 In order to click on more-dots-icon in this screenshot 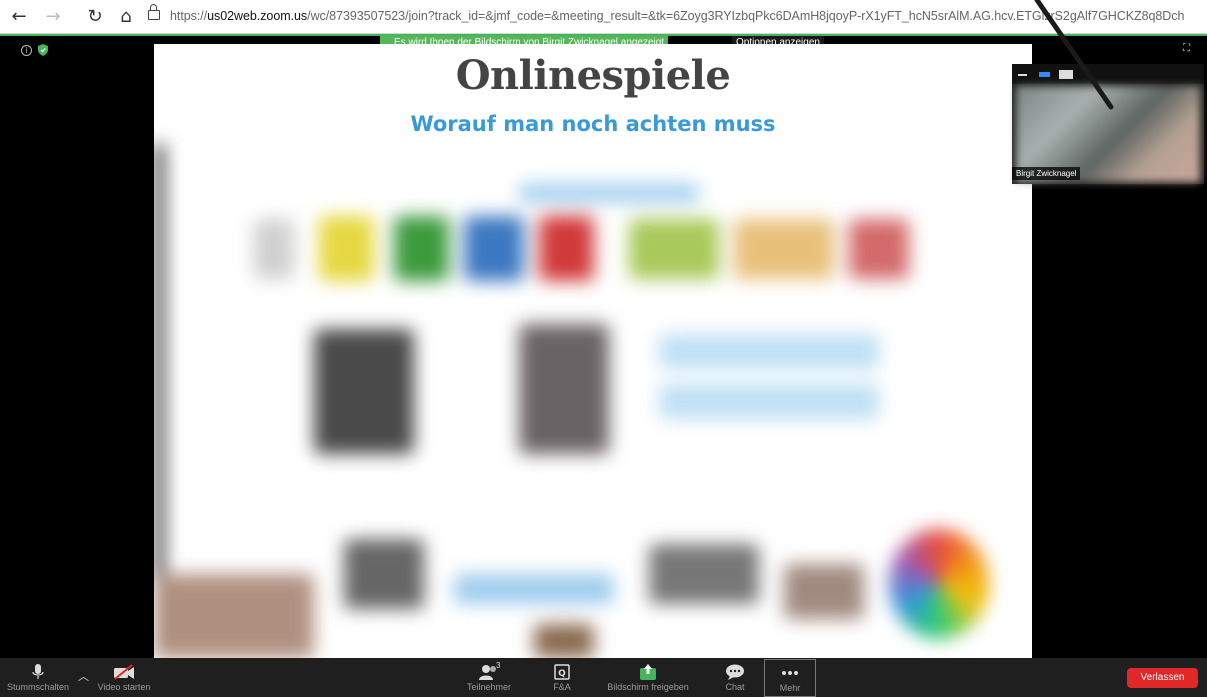, I will do `click(790, 673)`.